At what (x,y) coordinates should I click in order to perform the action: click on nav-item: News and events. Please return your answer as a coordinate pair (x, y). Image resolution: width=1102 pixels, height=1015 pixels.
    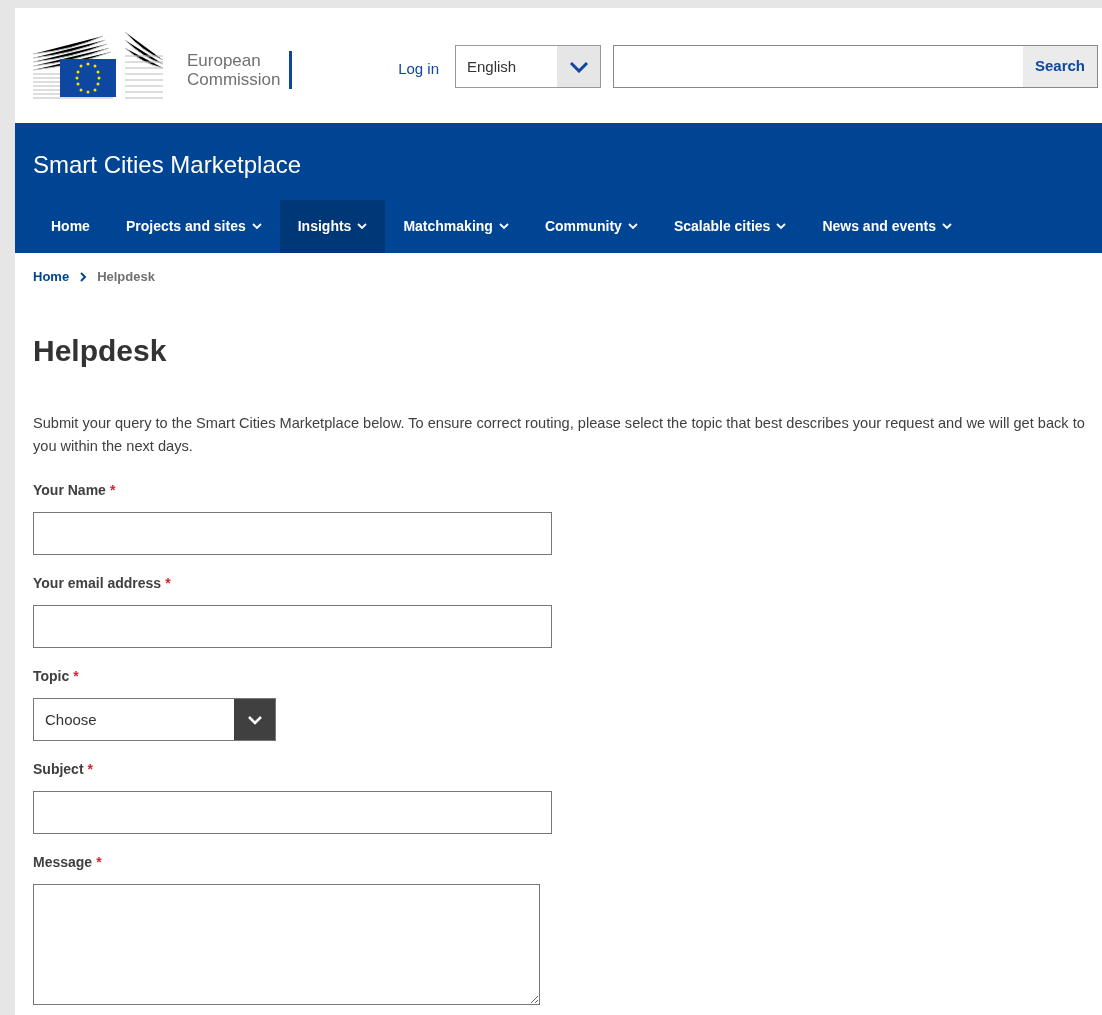
    Looking at the image, I should click on (887, 226).